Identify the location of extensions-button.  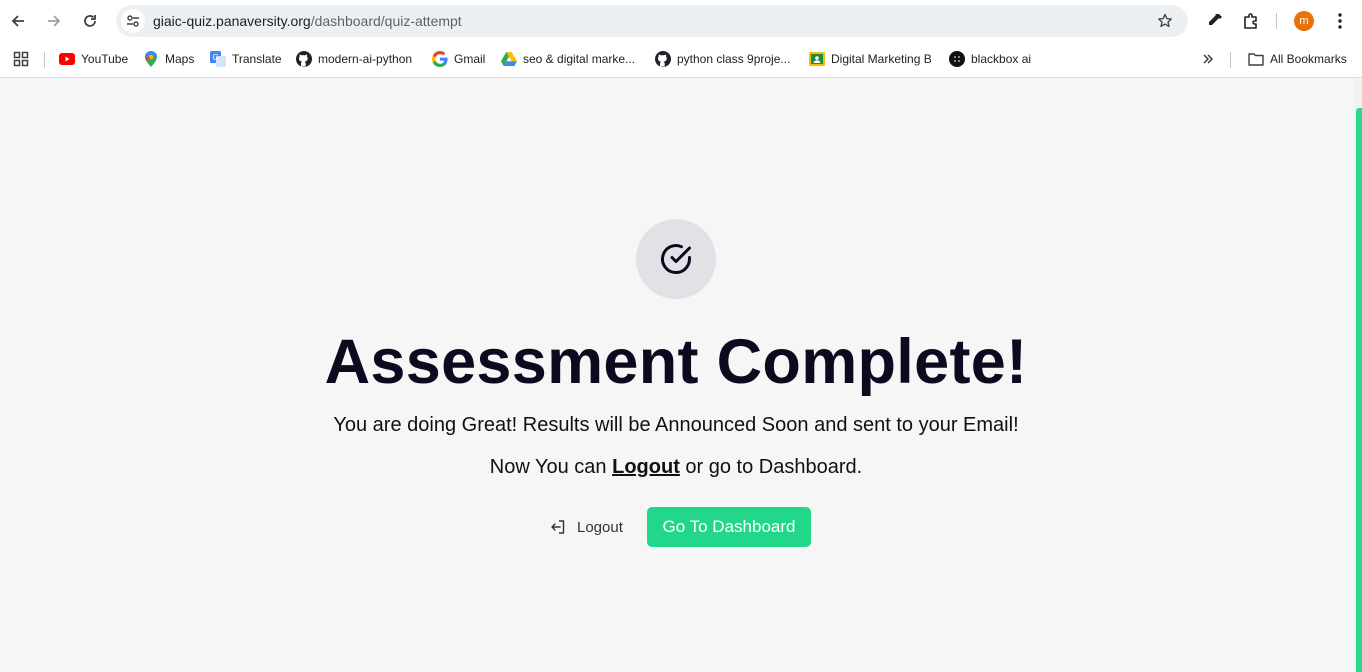
(1251, 21).